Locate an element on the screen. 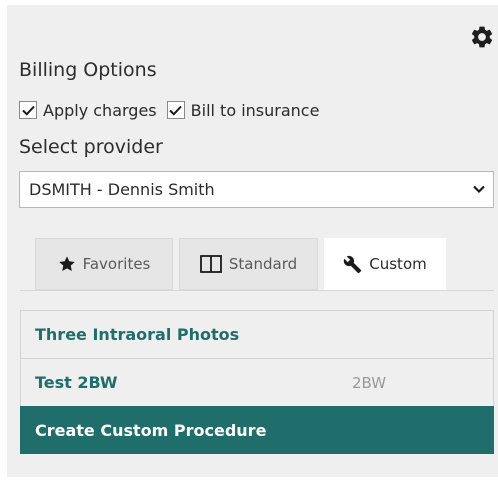  bill-to-insurance-label: Bill to insurance is located at coordinates (255, 110).